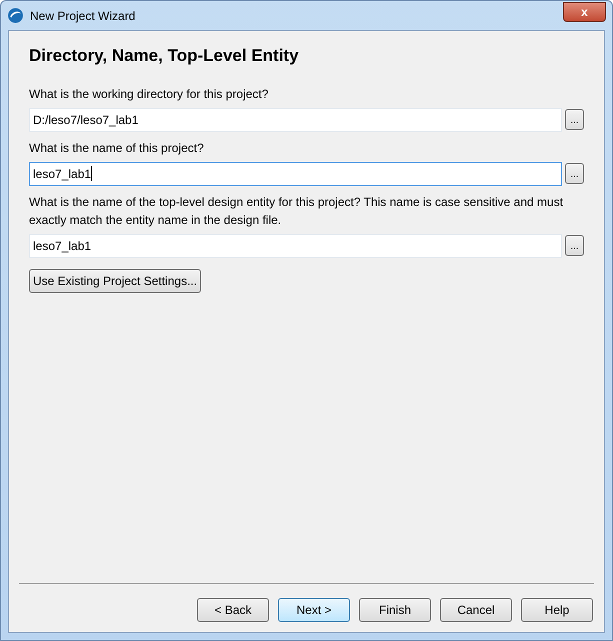 This screenshot has height=641, width=613. What do you see at coordinates (117, 148) in the screenshot?
I see `field-label: What is the name of this project?` at bounding box center [117, 148].